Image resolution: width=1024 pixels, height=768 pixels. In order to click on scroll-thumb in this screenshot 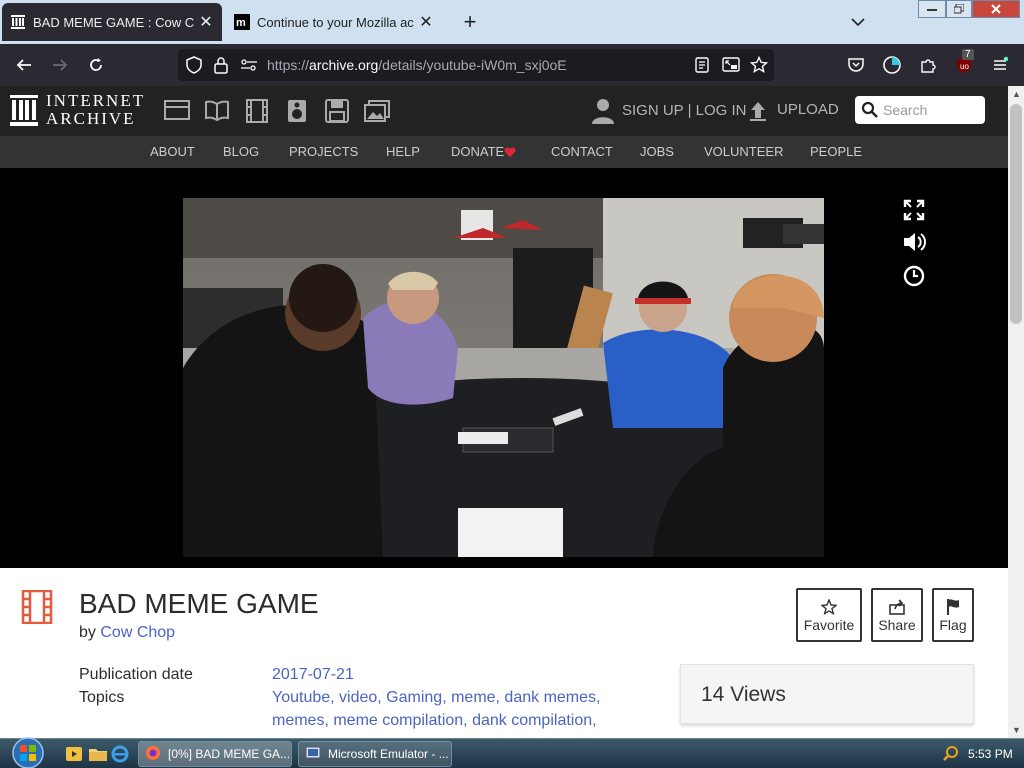, I will do `click(1016, 214)`.